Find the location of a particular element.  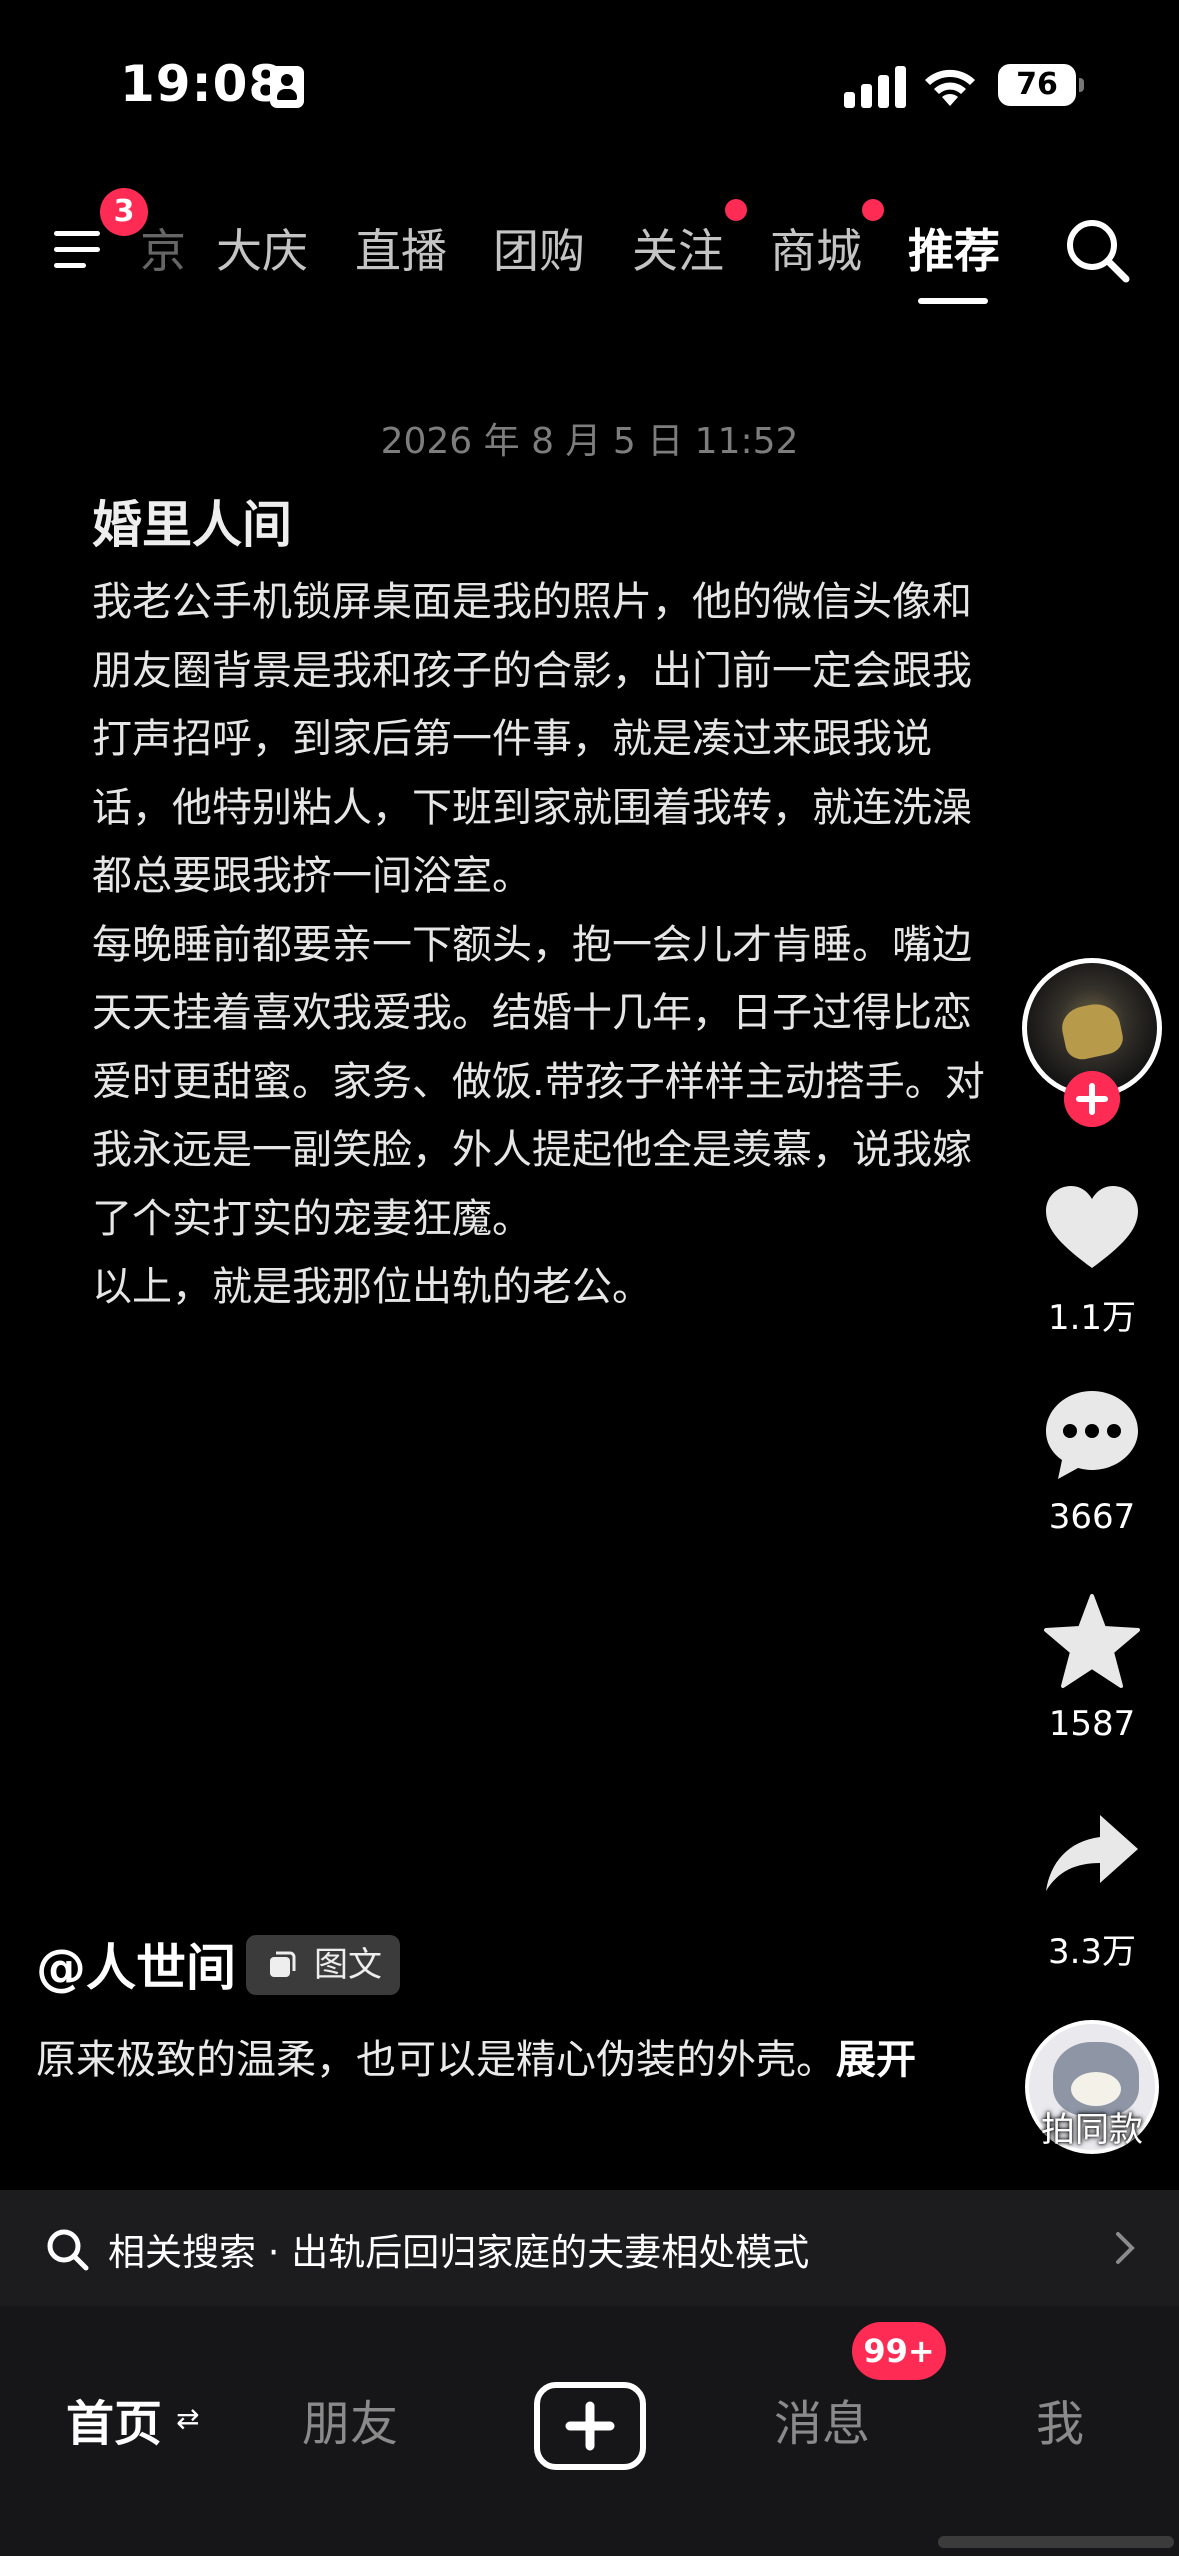

tab-recommended: 推荐 is located at coordinates (954, 248).